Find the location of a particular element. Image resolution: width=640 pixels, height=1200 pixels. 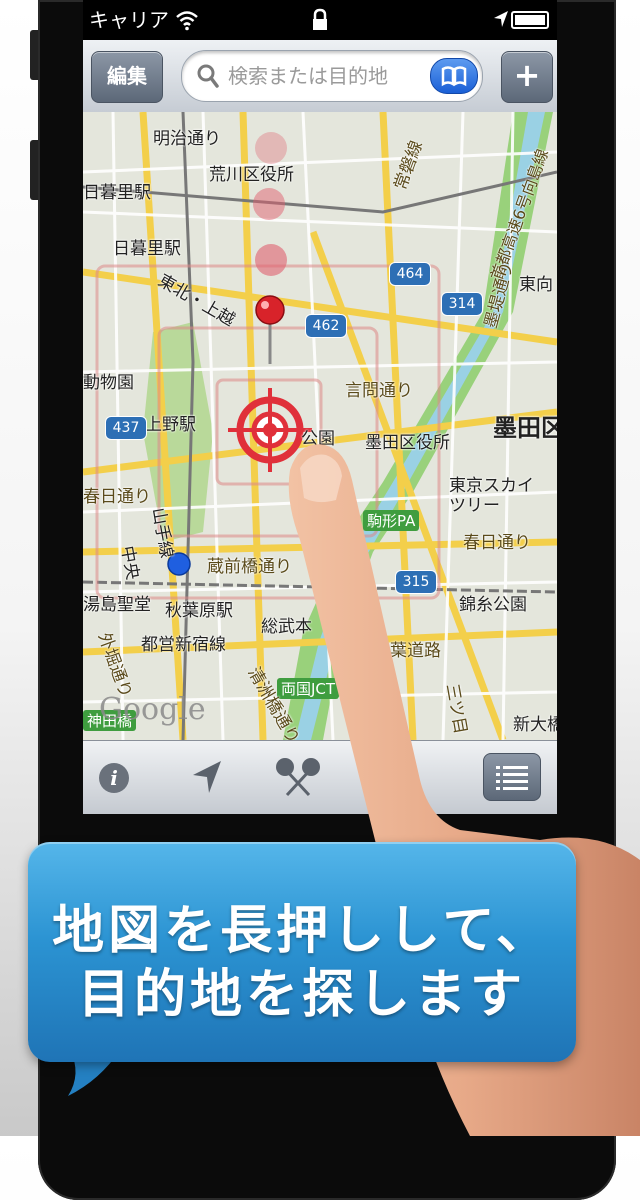

bottom-toolbar: i is located at coordinates (320, 777).